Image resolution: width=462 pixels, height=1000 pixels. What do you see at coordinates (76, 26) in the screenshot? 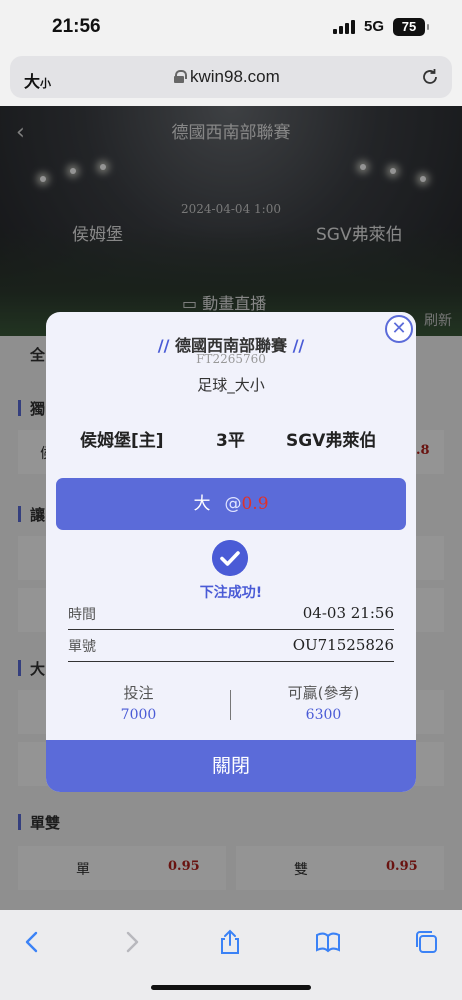
I see `status-time: 21:56` at bounding box center [76, 26].